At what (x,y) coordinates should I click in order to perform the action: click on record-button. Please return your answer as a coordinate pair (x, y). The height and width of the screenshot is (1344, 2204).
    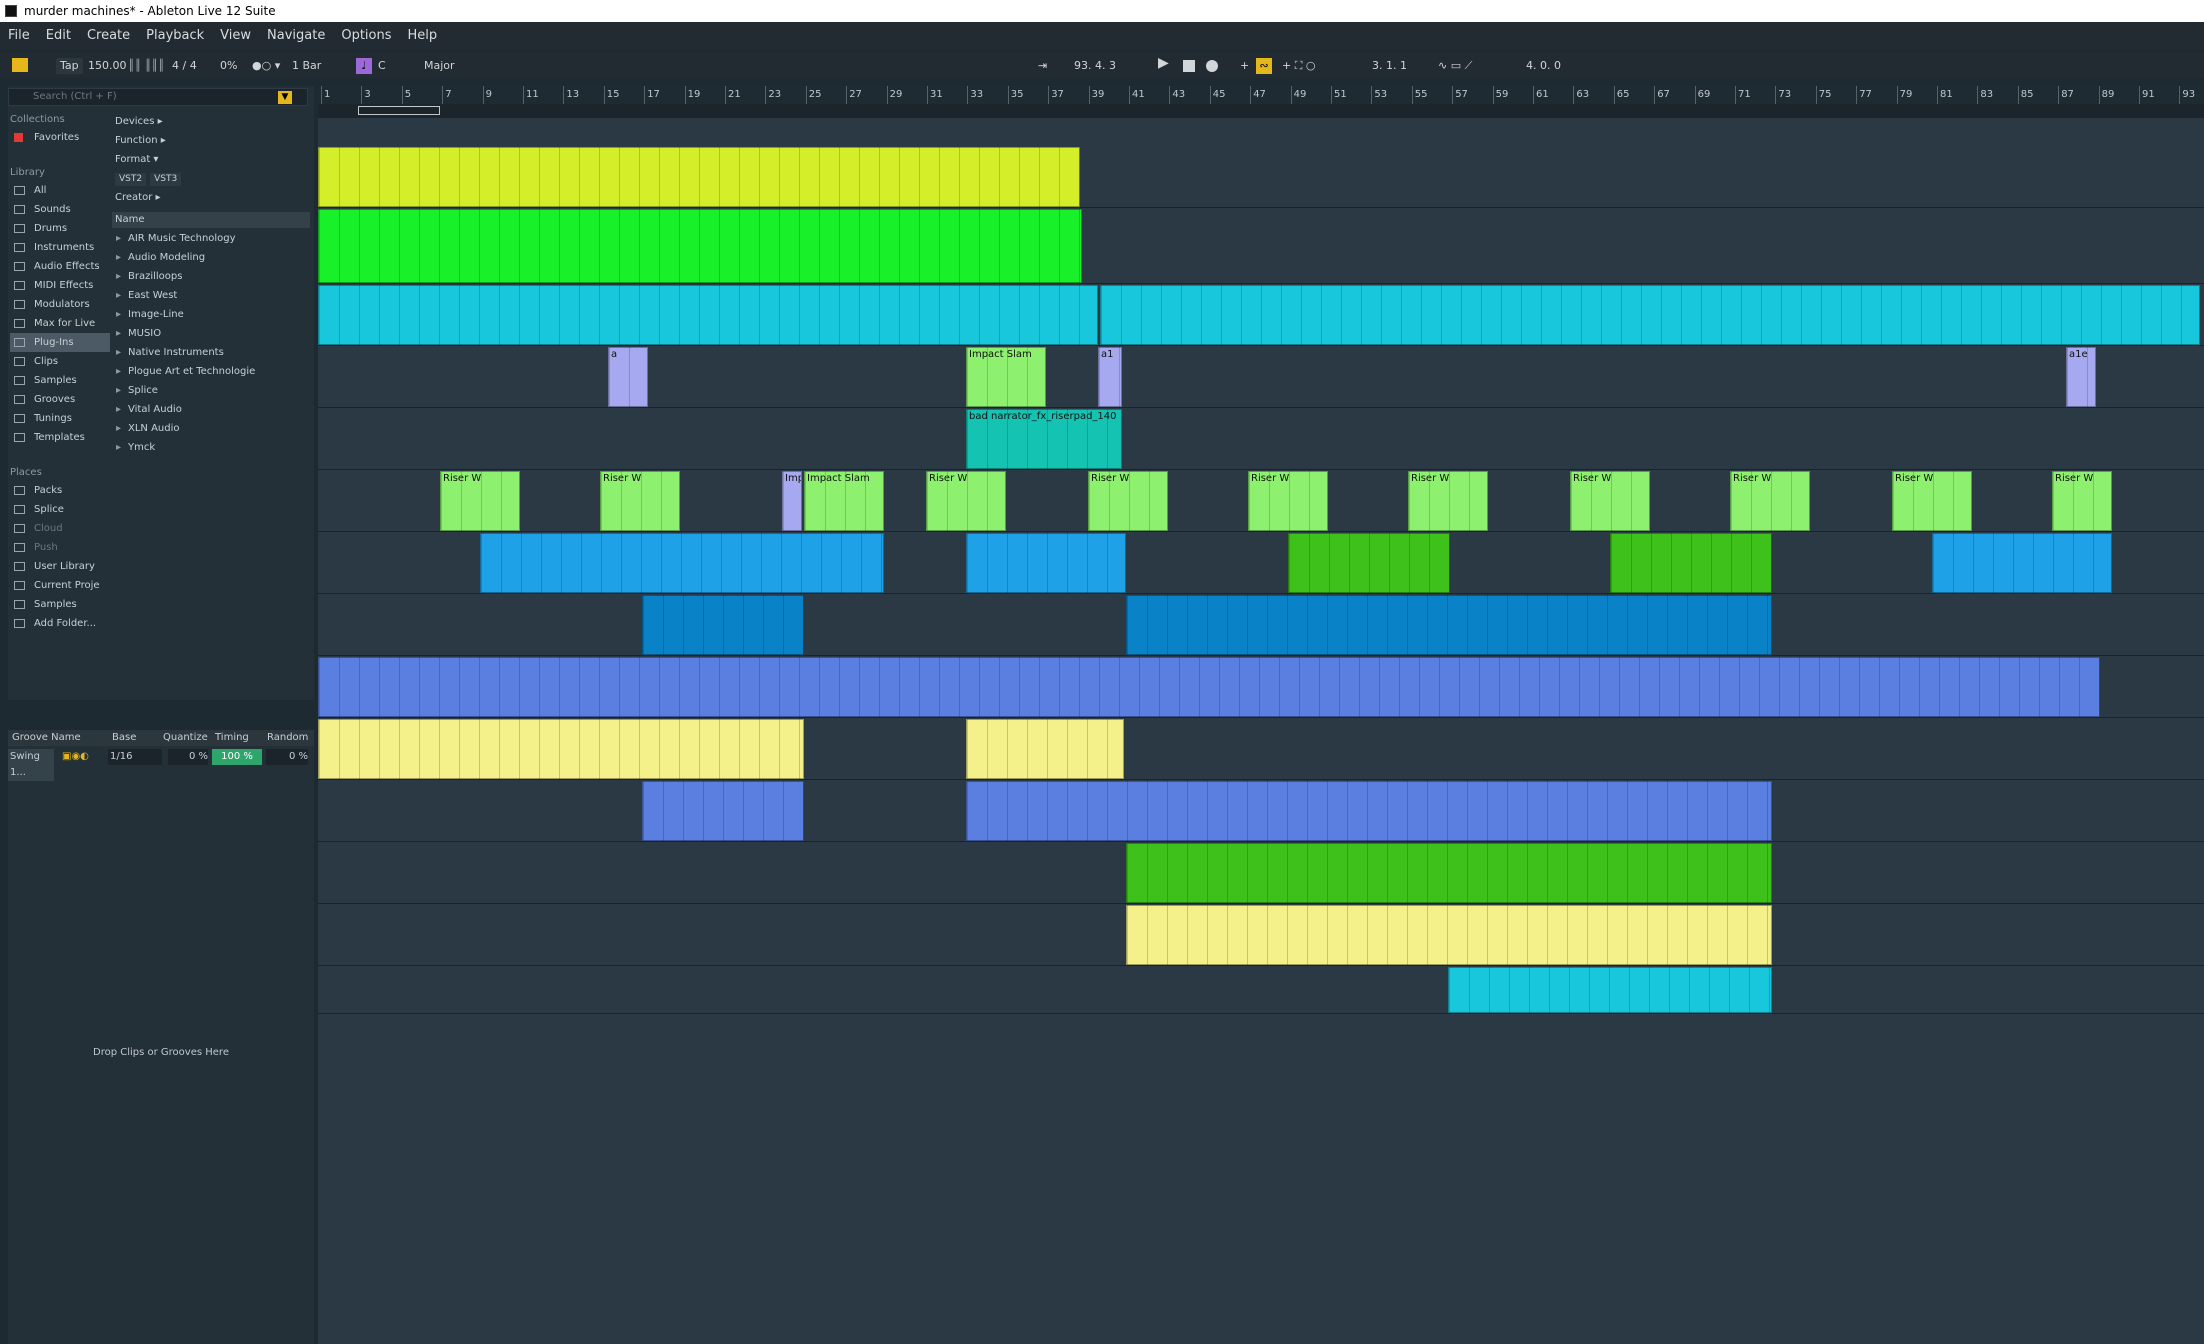
    Looking at the image, I should click on (1212, 66).